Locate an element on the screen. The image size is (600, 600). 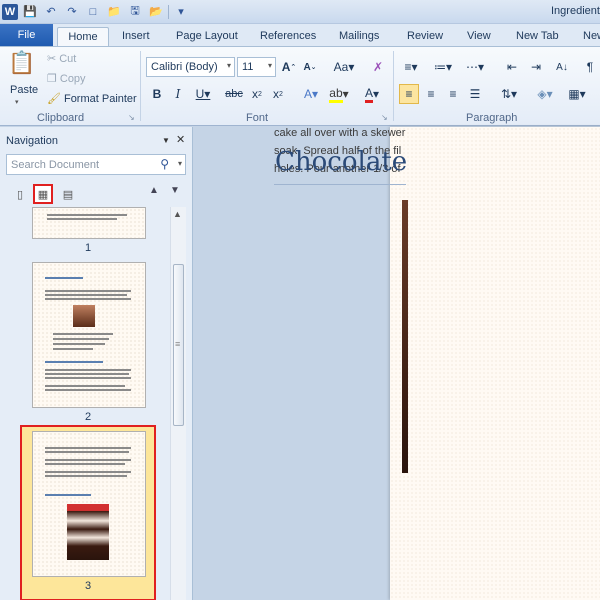
clipboard-group-label: Clipboard is located at coordinates (61, 118).